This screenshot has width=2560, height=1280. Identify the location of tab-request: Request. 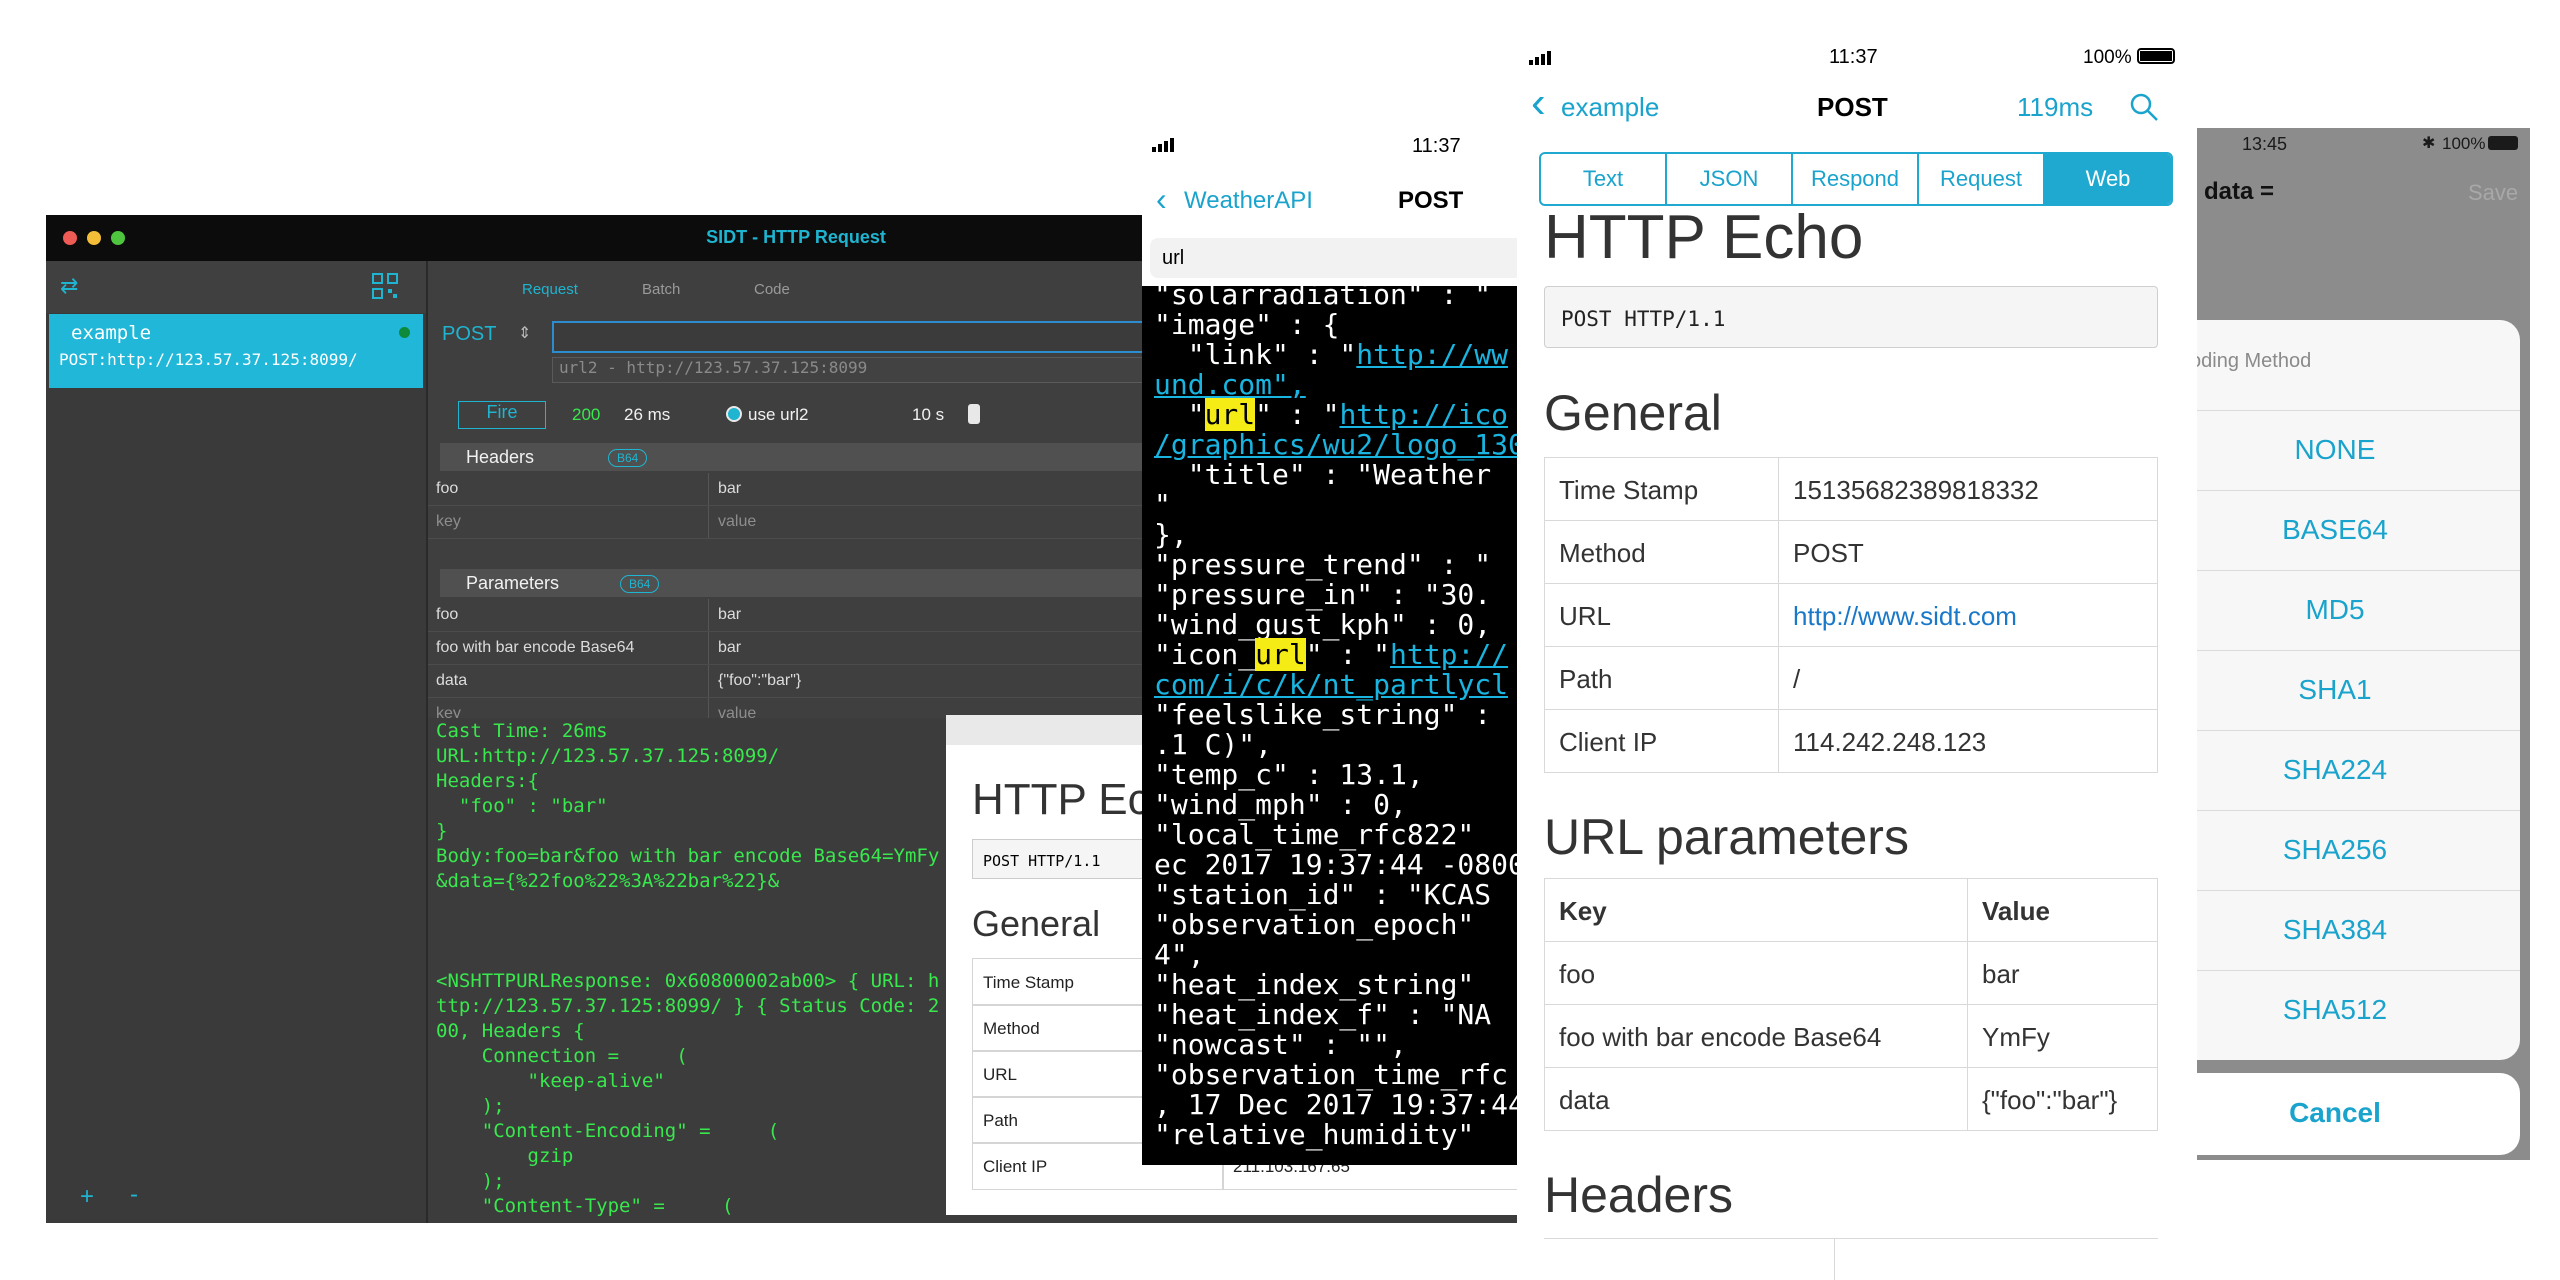
(550, 289).